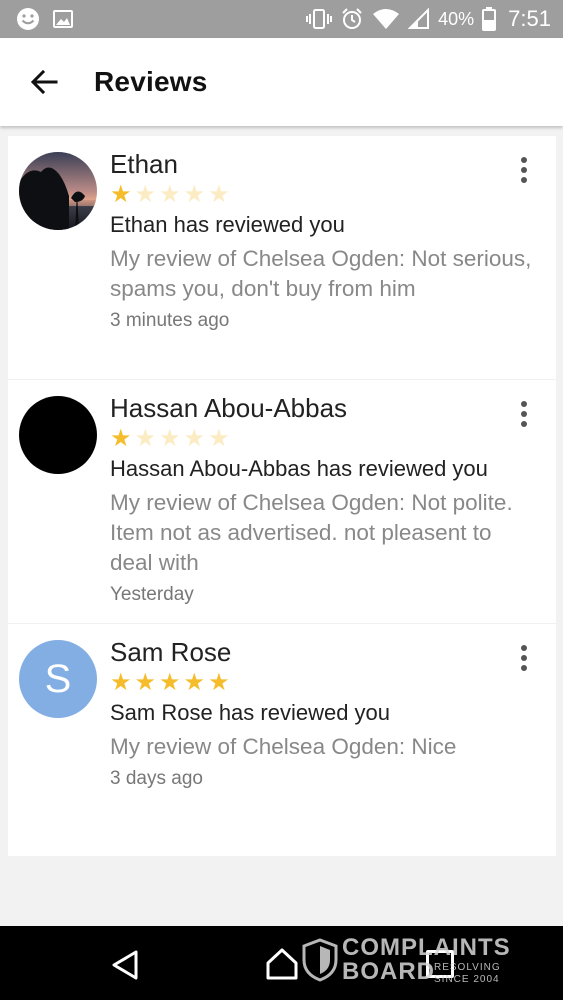 The height and width of the screenshot is (1000, 563). What do you see at coordinates (456, 18) in the screenshot?
I see `battery-percent: 40%` at bounding box center [456, 18].